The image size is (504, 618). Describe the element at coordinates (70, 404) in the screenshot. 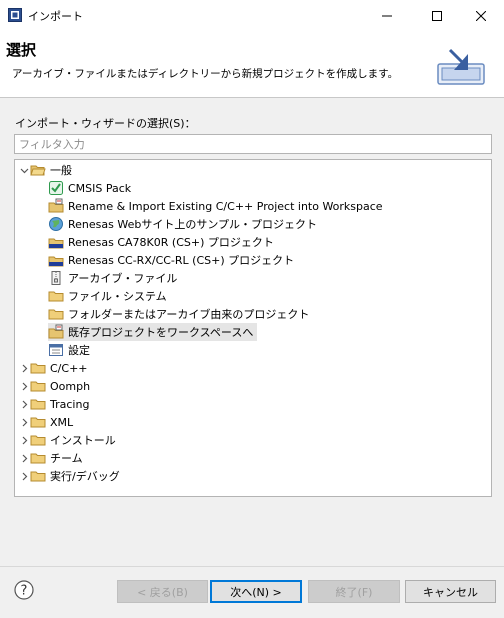

I see `tree-item-label: Tracing` at that location.